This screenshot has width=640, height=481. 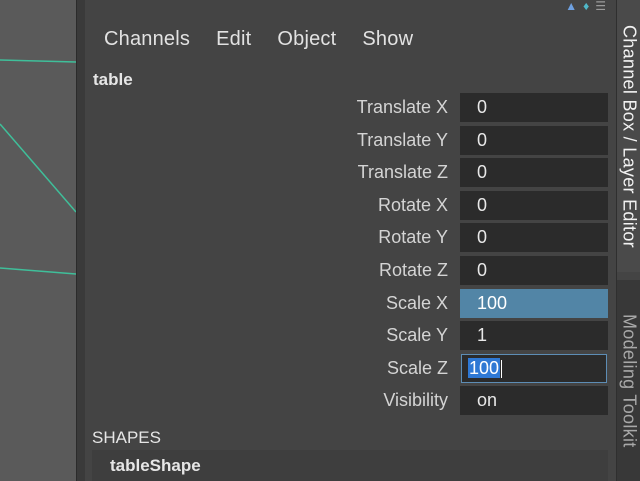 I want to click on channel-label: Translate Y, so click(x=402, y=140).